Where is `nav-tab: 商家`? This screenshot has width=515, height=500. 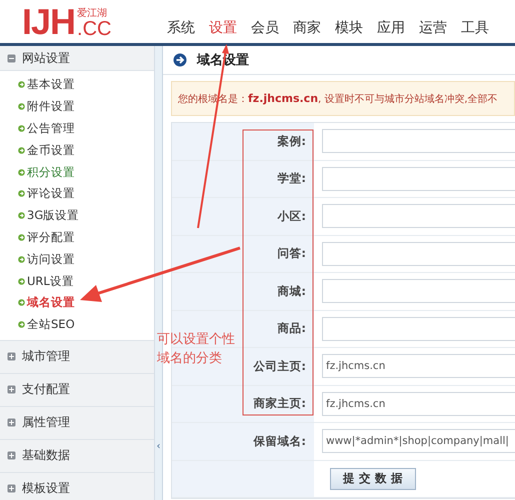 nav-tab: 商家 is located at coordinates (307, 28).